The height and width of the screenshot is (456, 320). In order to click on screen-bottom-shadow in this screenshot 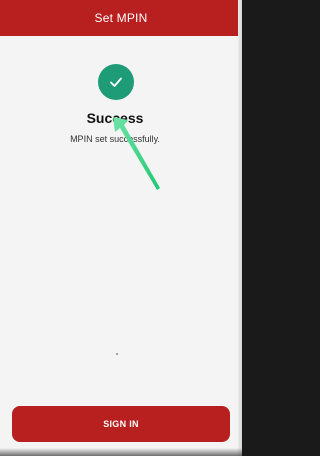, I will do `click(121, 452)`.